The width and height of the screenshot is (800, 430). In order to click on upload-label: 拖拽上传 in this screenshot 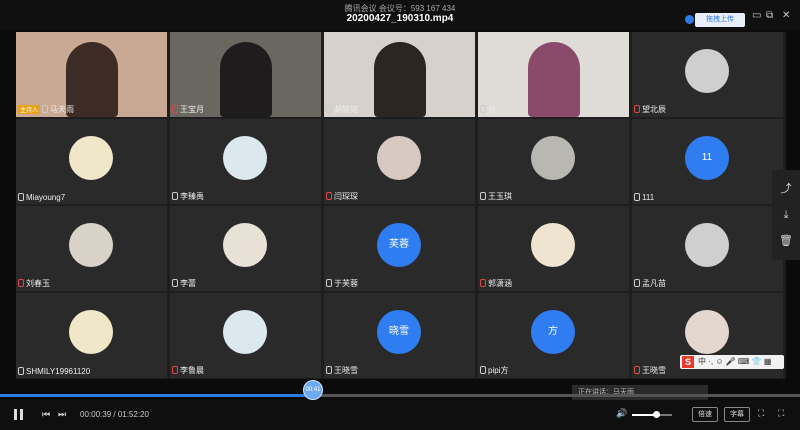, I will do `click(720, 19)`.